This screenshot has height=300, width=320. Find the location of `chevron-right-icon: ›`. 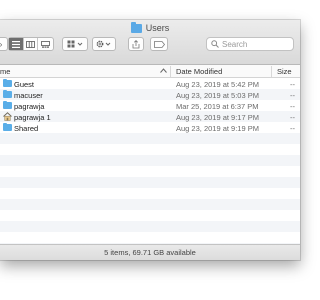

chevron-right-icon: › is located at coordinates (3, 44).